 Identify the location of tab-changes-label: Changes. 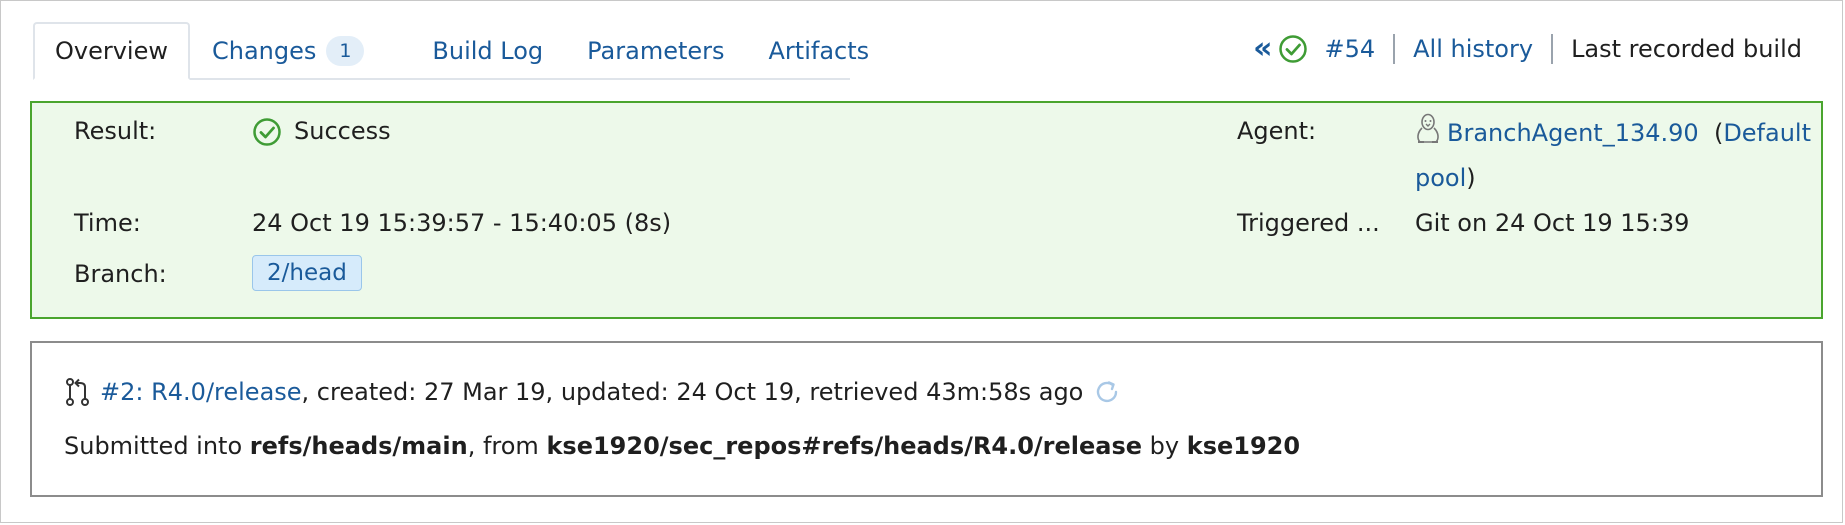
(264, 51).